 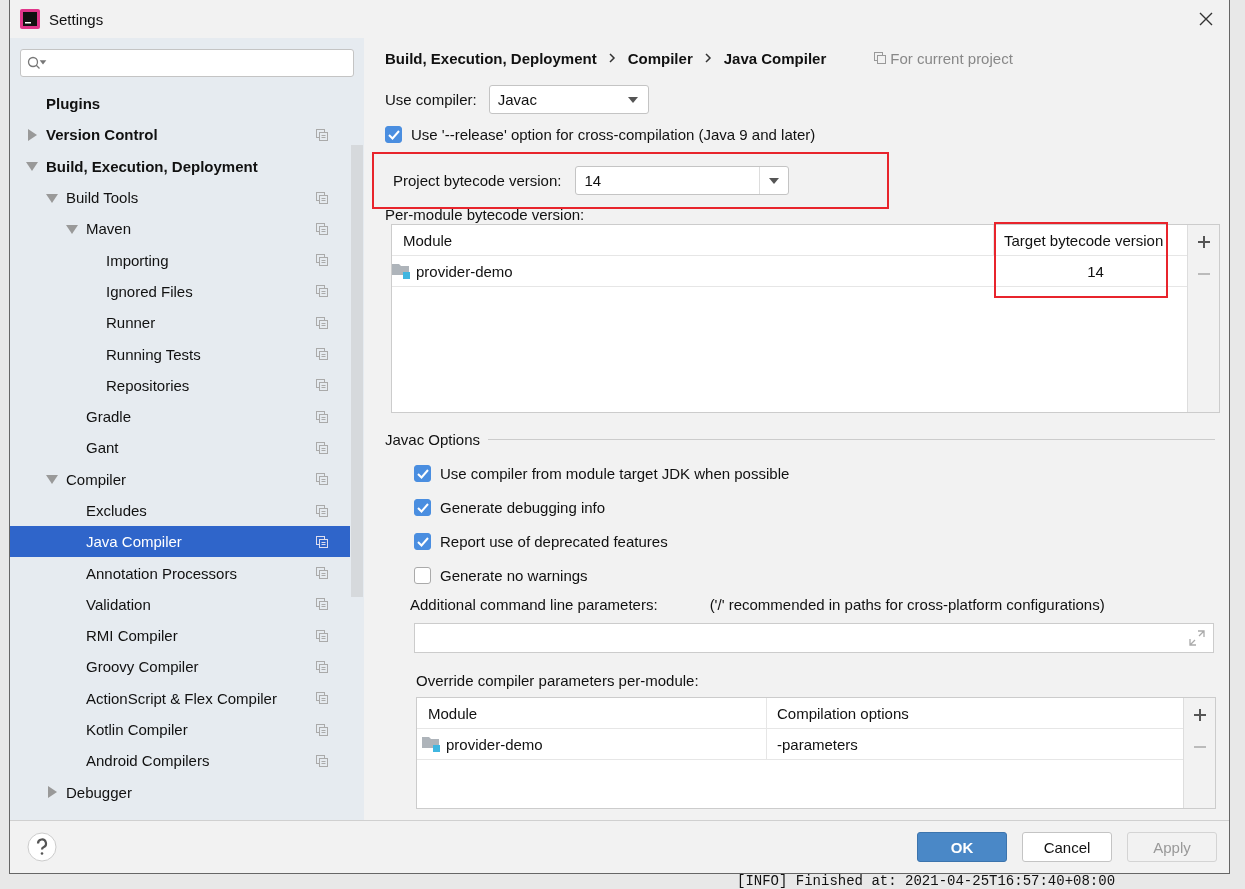 What do you see at coordinates (514, 575) in the screenshot?
I see `checkbox-label: Generate no warnings` at bounding box center [514, 575].